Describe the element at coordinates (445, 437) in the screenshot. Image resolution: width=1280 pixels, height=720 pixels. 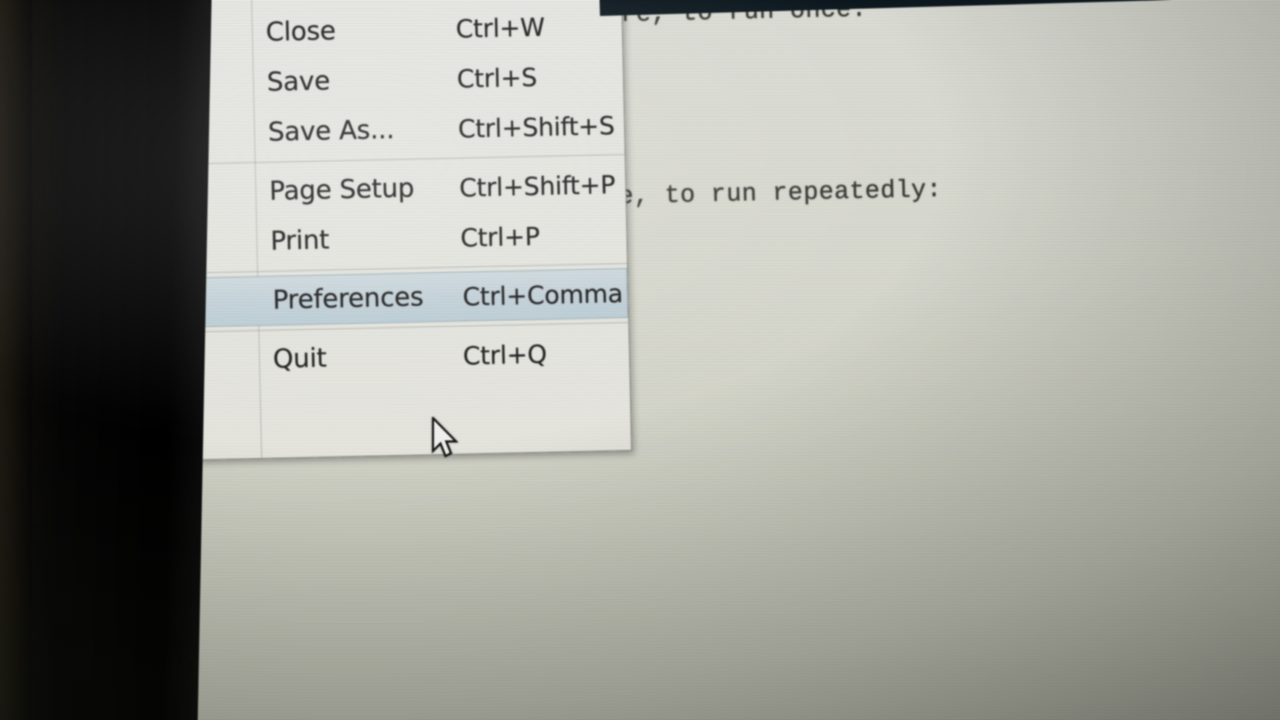
I see `mouse-pointer-icon` at that location.